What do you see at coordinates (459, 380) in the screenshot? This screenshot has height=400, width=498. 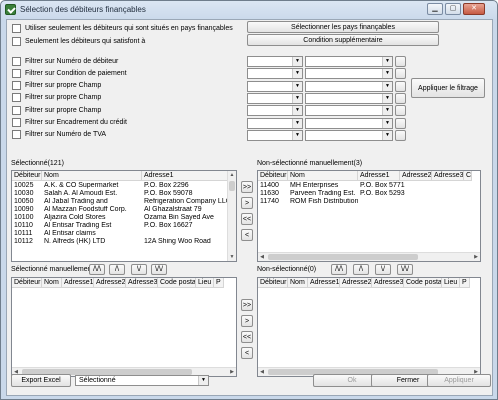 I see `apply-button: Appliquer` at bounding box center [459, 380].